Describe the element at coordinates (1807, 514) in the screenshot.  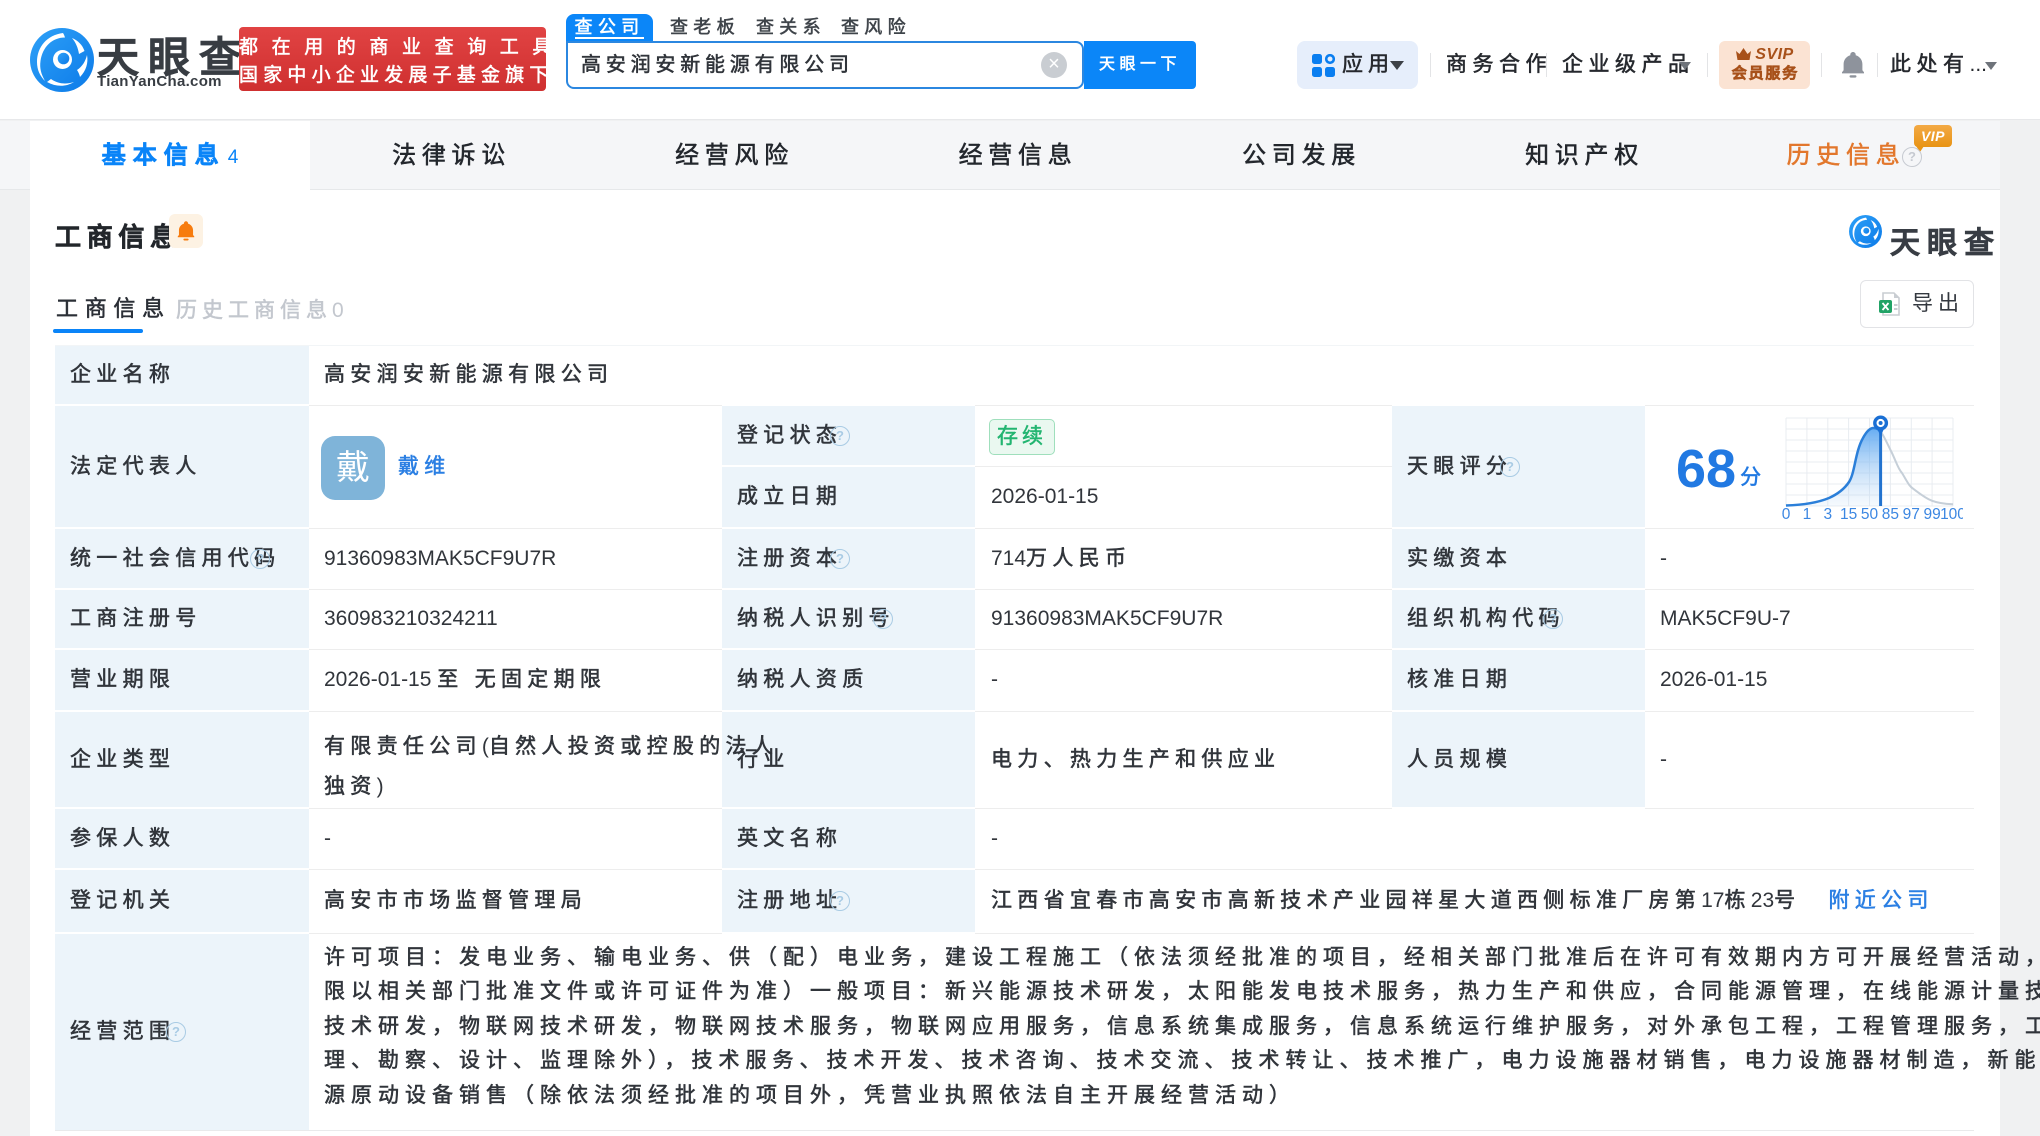
I see `svg-text: 1` at that location.